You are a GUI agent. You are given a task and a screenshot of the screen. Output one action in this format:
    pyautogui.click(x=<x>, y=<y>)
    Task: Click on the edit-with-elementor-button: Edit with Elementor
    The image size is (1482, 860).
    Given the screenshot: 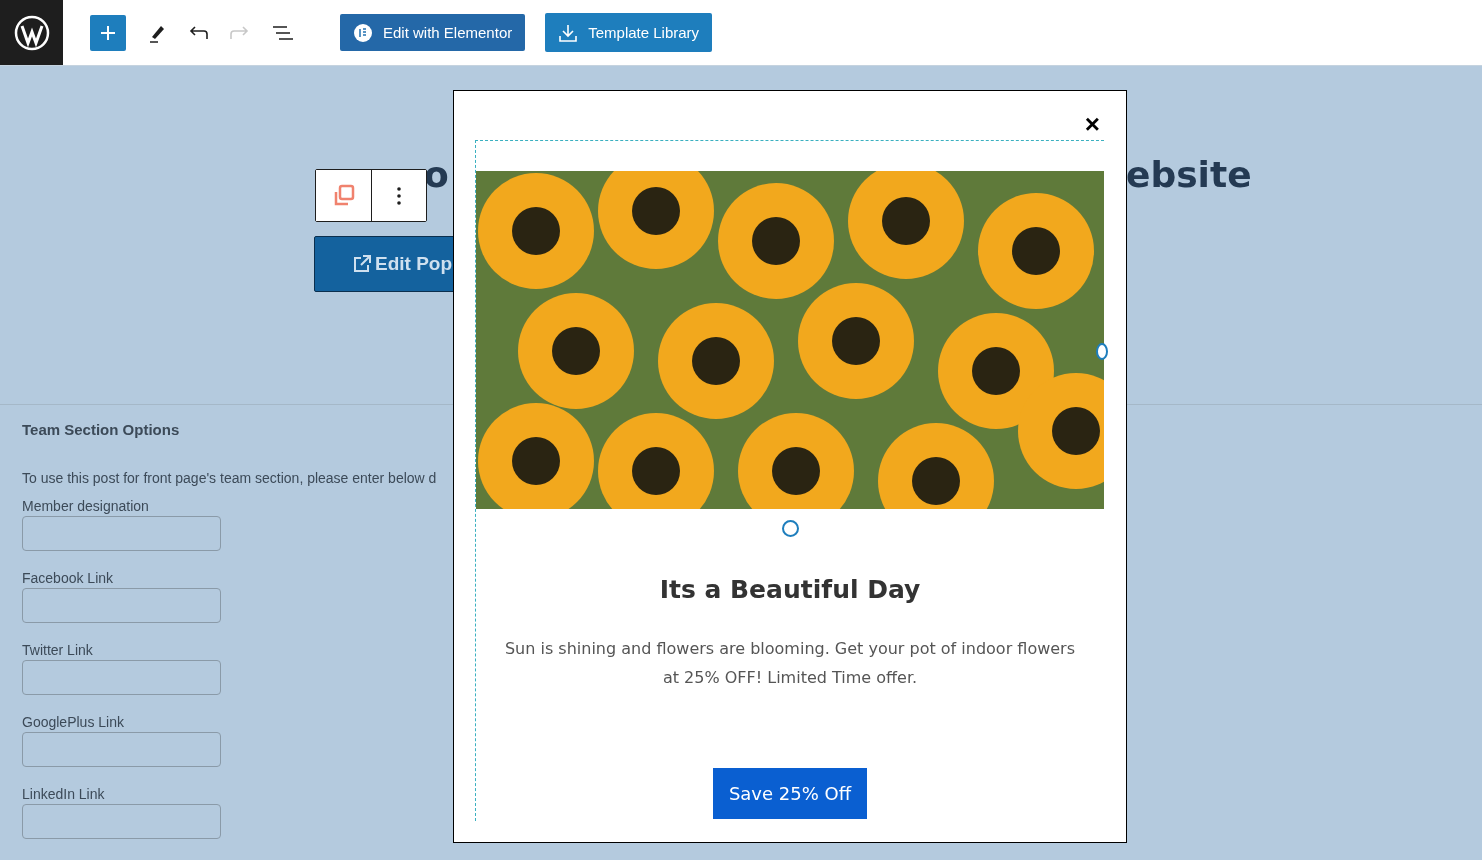 What is the action you would take?
    pyautogui.click(x=433, y=32)
    